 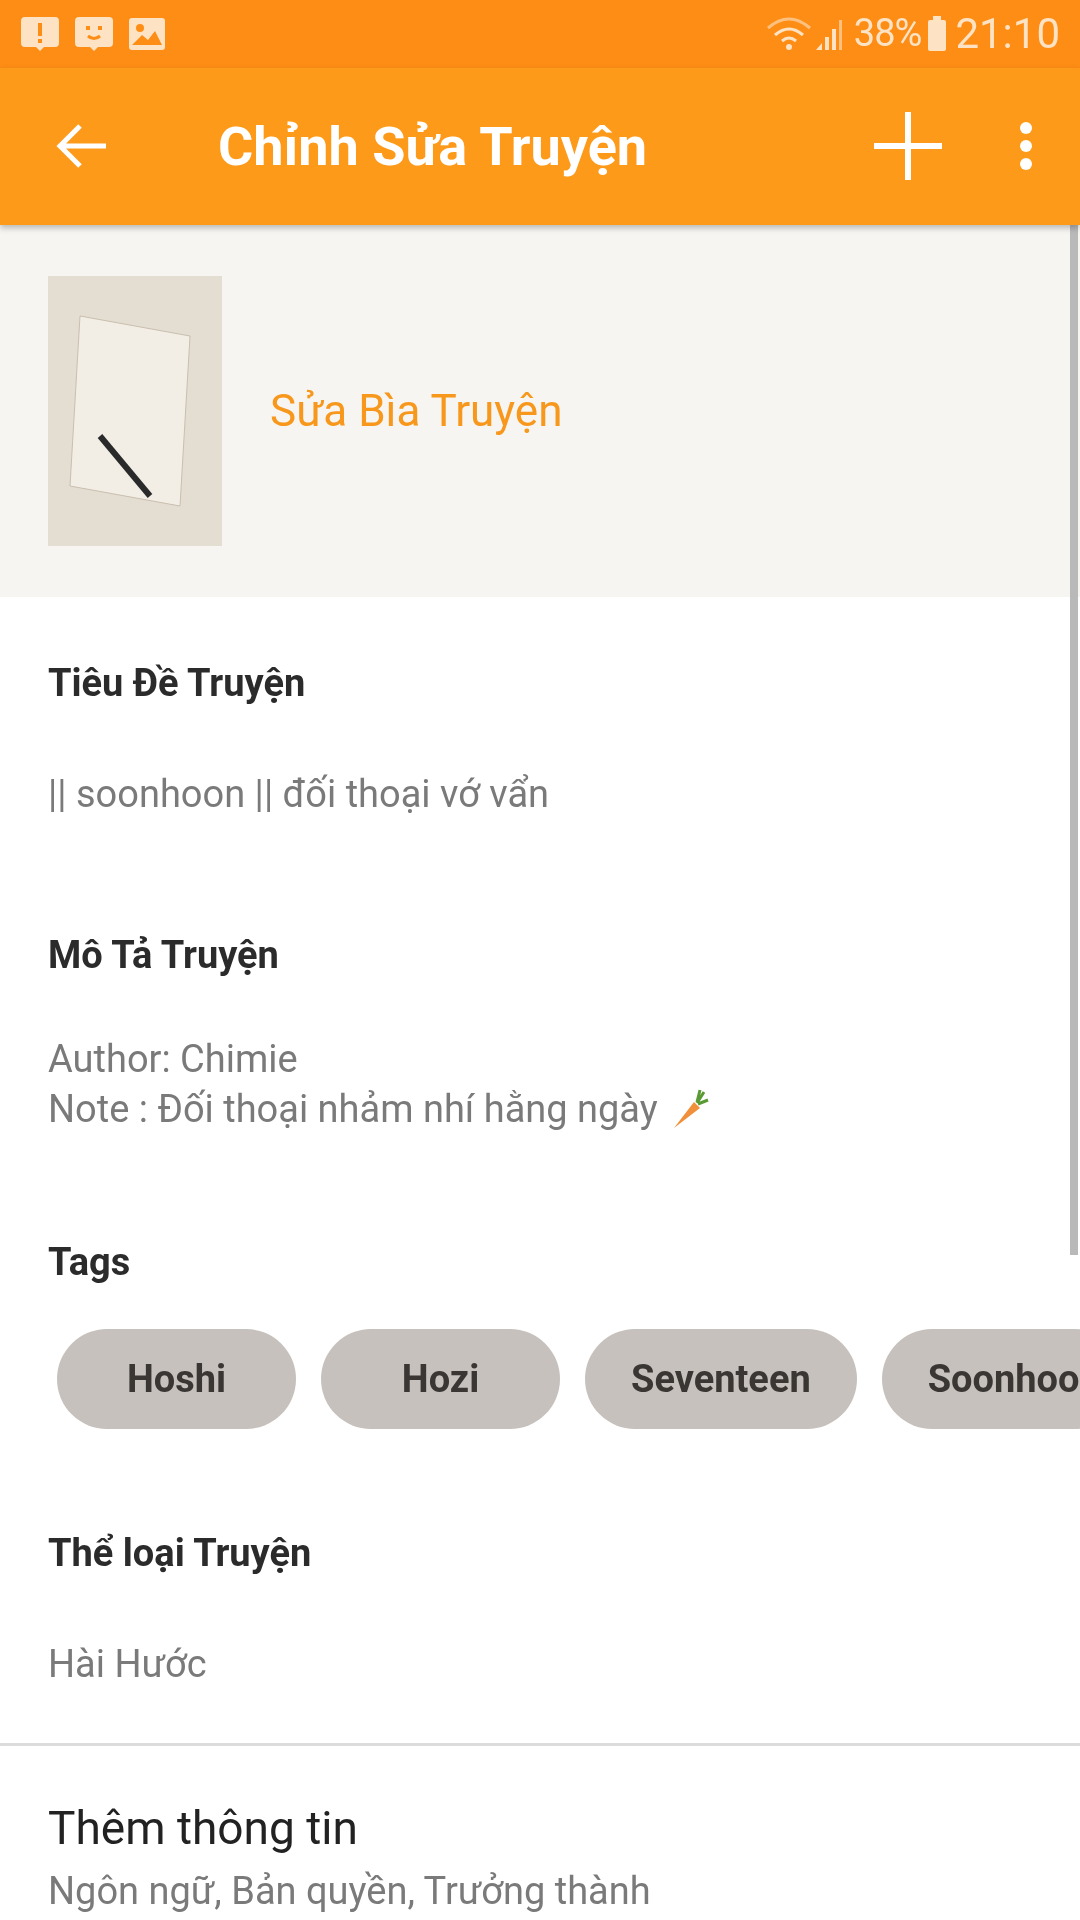 What do you see at coordinates (540, 1833) in the screenshot?
I see `more-info-row: Thêm thông tin Ngôn ngữ, Bản quyền, Trưởng thành` at bounding box center [540, 1833].